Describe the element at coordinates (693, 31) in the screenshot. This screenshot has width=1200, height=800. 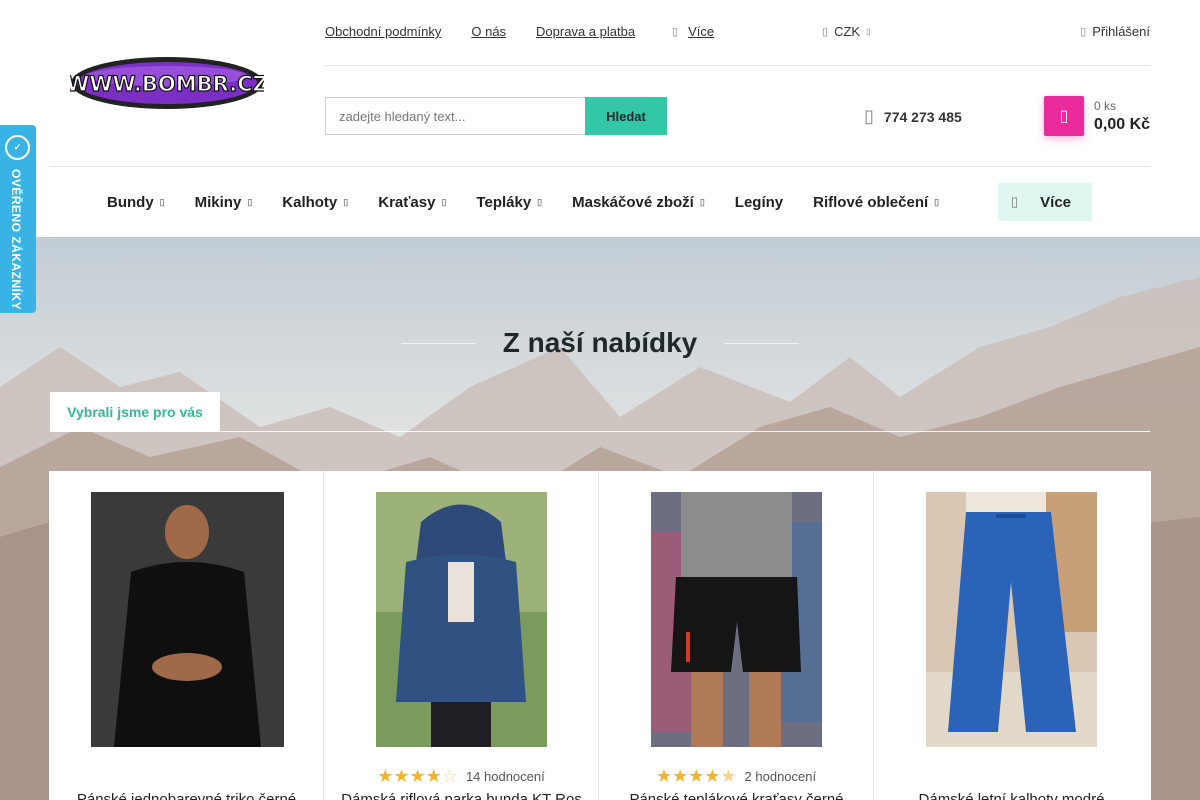
I see `top-more-link: ▯ Více` at that location.